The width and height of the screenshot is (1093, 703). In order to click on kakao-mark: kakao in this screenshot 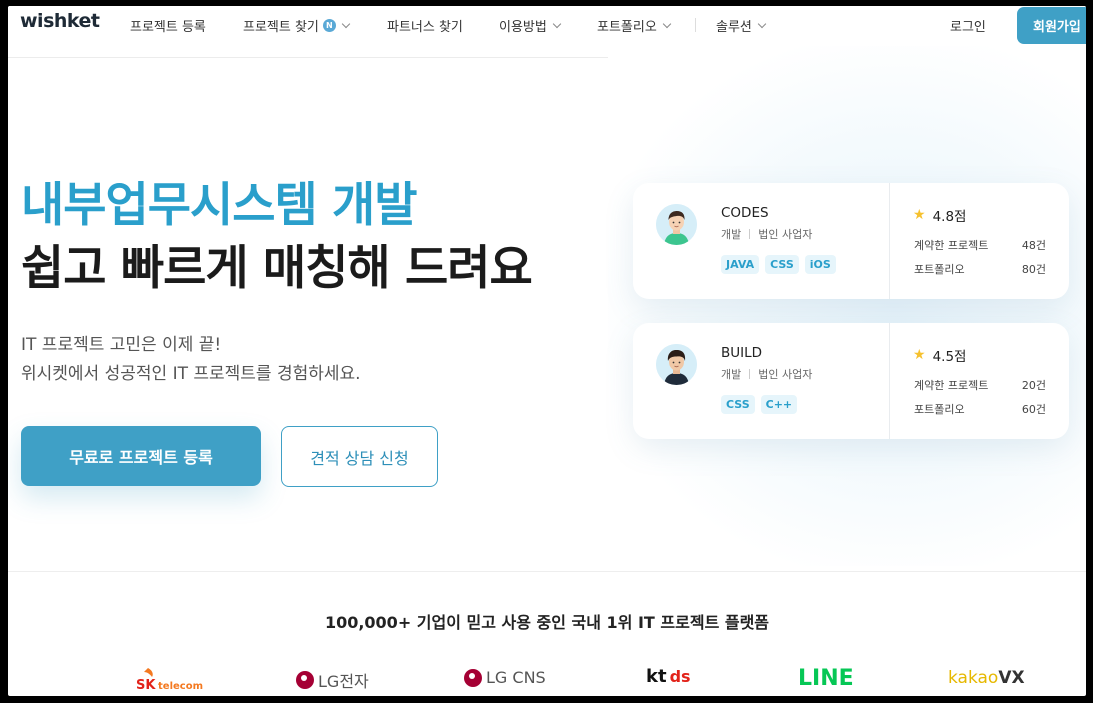, I will do `click(973, 678)`.